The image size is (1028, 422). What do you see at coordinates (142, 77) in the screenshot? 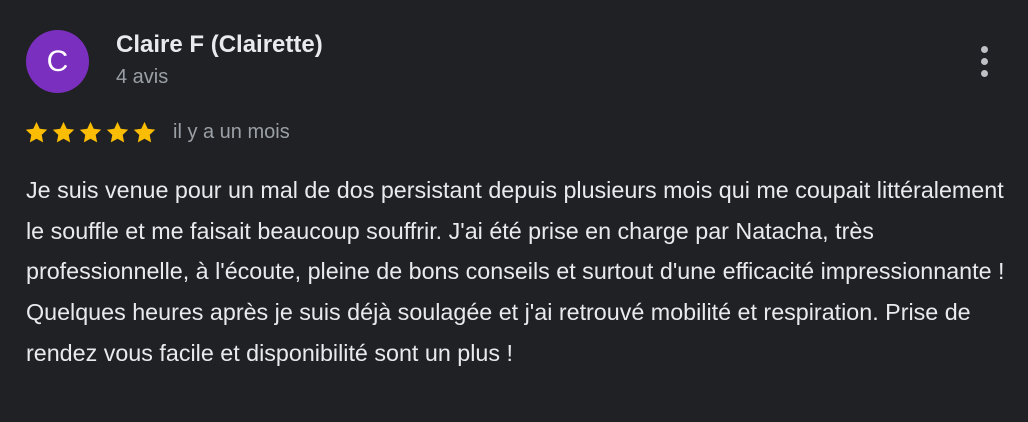
I see `review-count: 4 avis` at bounding box center [142, 77].